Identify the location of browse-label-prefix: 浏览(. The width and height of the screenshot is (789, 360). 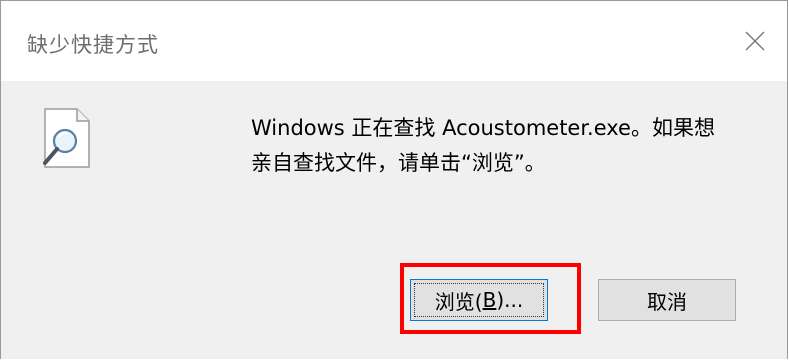
(458, 301).